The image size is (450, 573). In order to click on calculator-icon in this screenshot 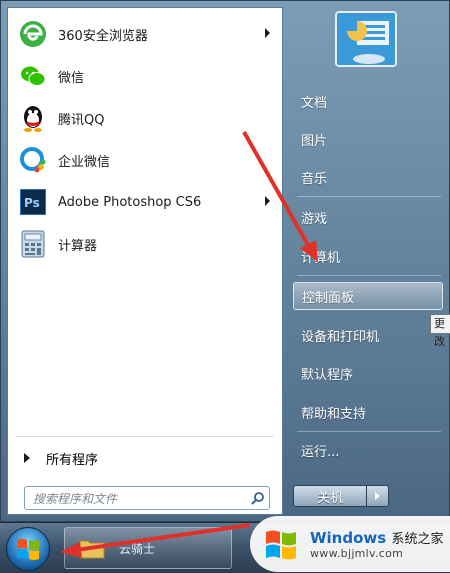, I will do `click(33, 244)`.